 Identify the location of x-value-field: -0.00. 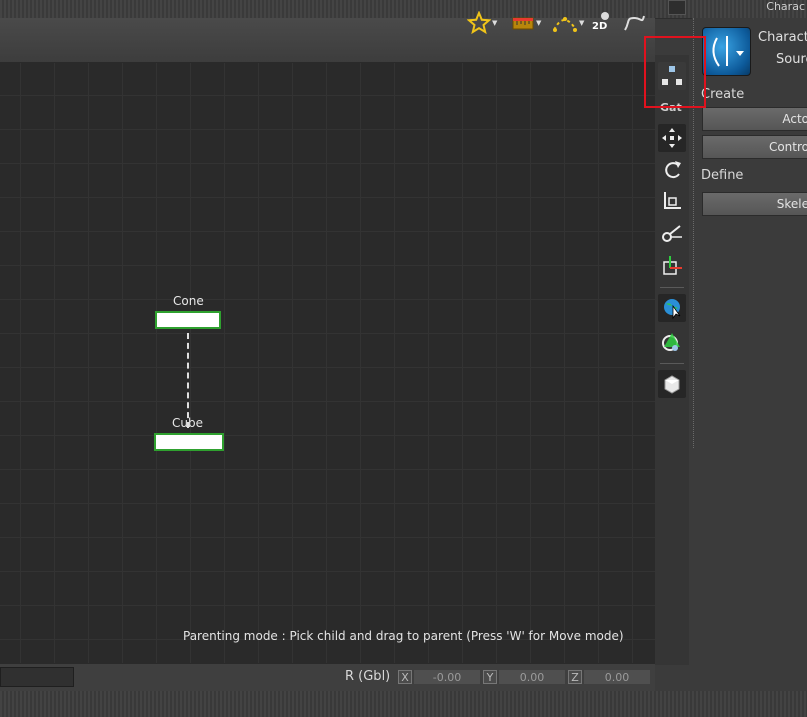
(447, 677).